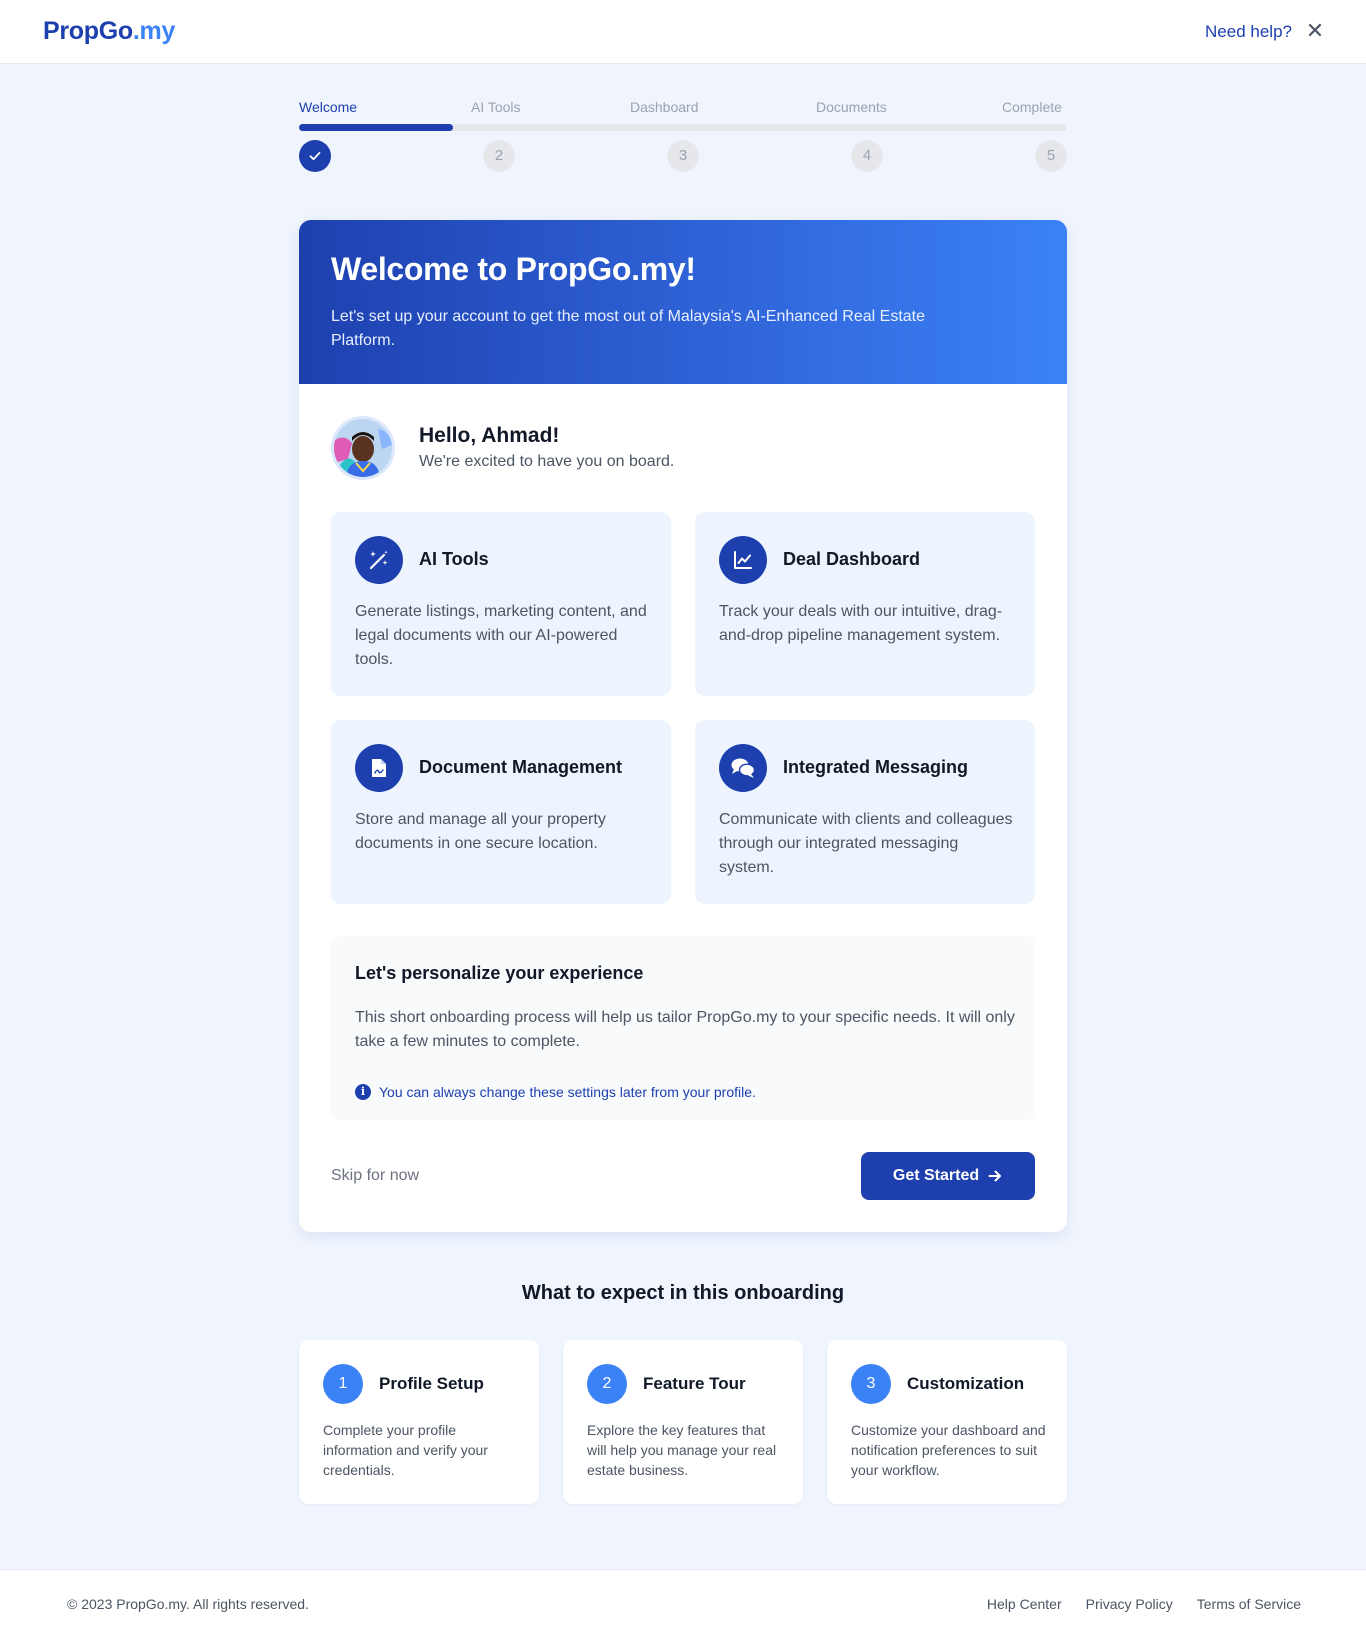 The width and height of the screenshot is (1366, 1637). I want to click on step-label-dashboard: Dashboard, so click(664, 107).